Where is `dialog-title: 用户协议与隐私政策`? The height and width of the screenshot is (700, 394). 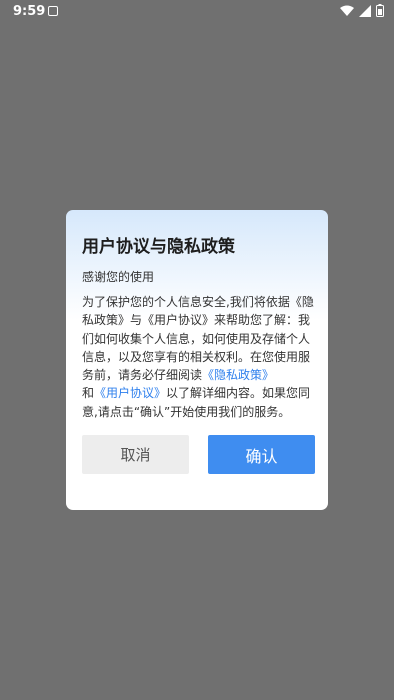
dialog-title: 用户协议与隐私政策 is located at coordinates (158, 247).